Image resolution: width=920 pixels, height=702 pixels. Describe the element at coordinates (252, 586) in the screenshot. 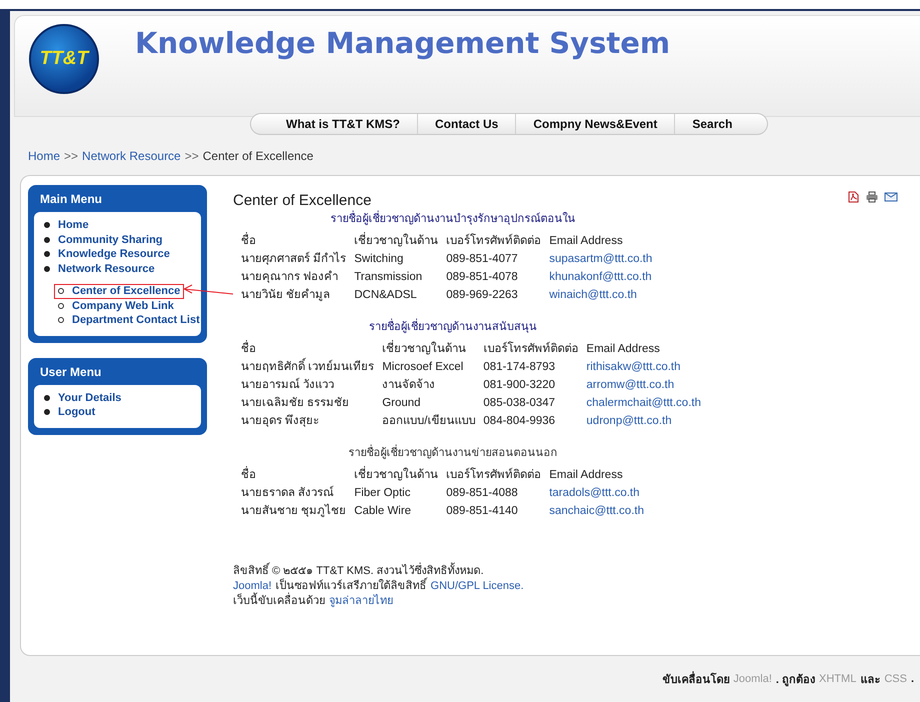

I see `footer-link: Joomla!` at that location.